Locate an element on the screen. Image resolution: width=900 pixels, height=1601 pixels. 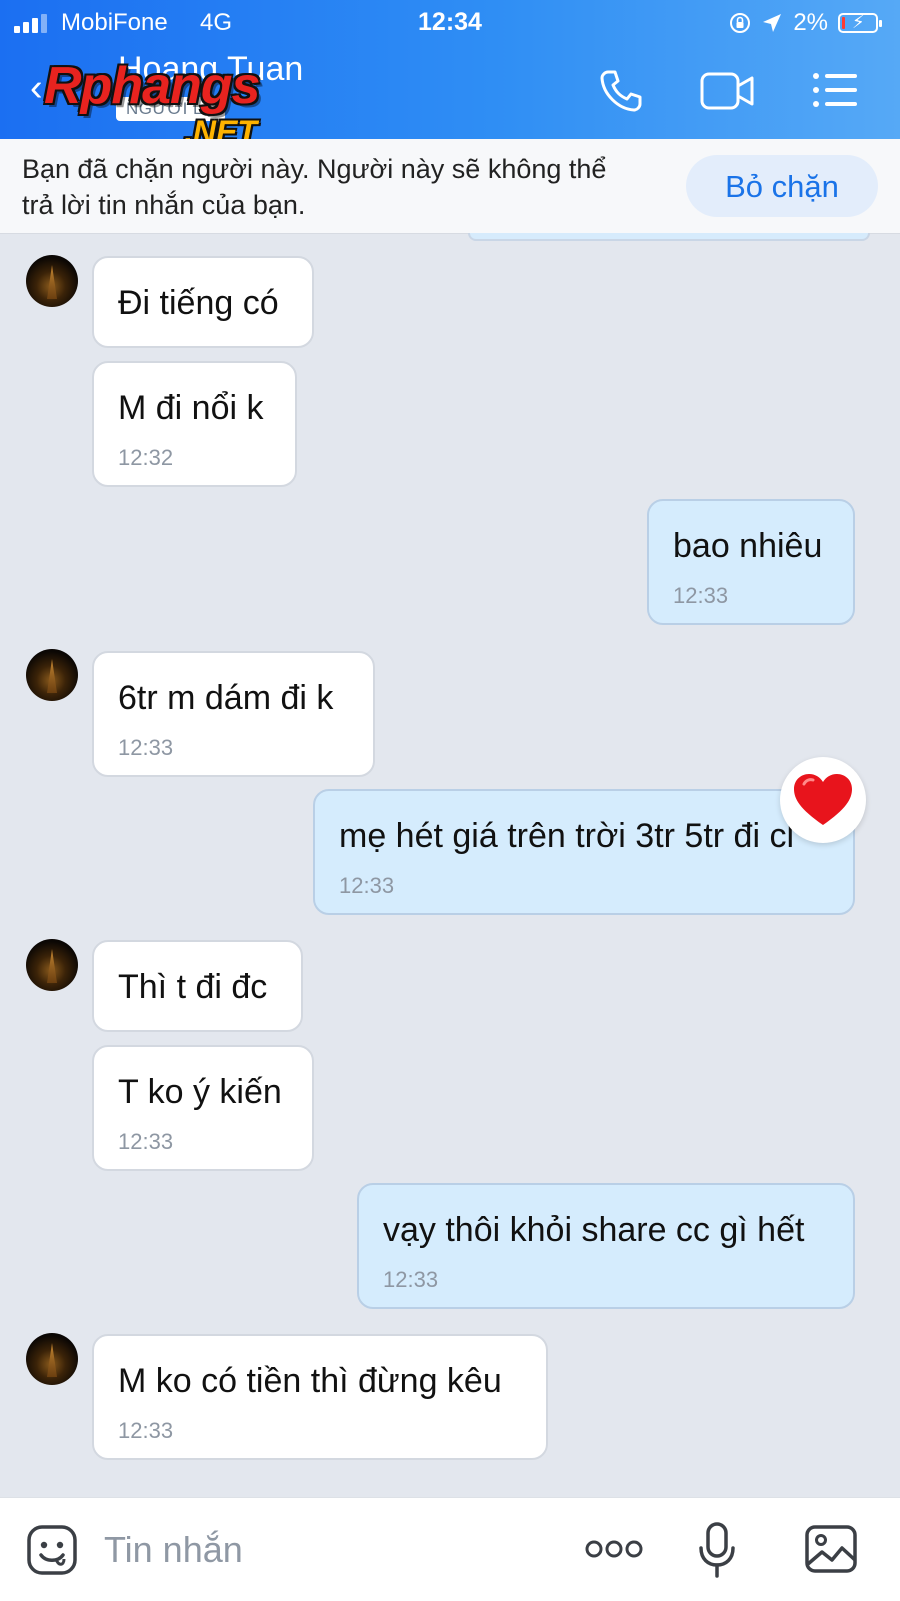
rotation-lock-icon is located at coordinates (740, 23).